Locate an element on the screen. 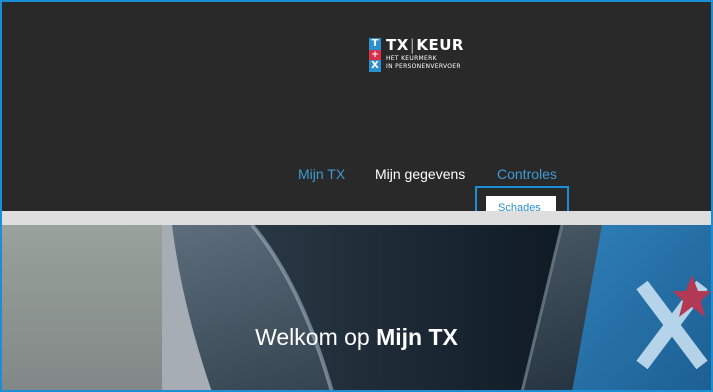 Image resolution: width=713 pixels, height=392 pixels. hero-title-prefix: Welkom op is located at coordinates (312, 337).